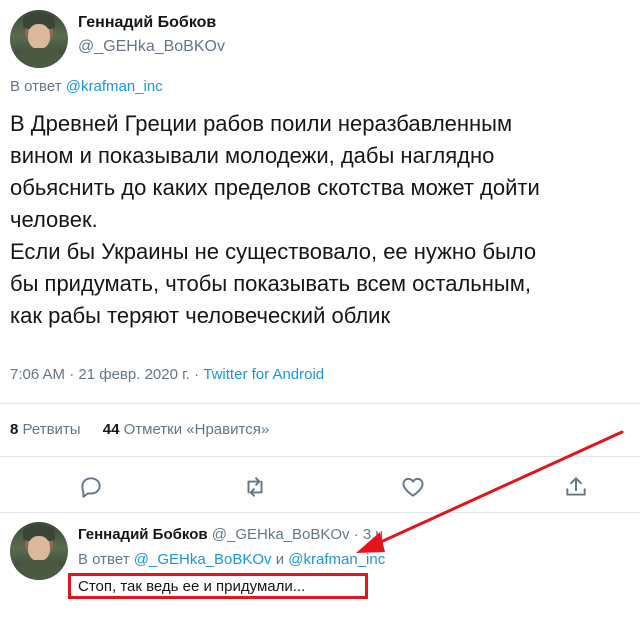  What do you see at coordinates (490, 491) in the screenshot?
I see `annotation-arrow` at bounding box center [490, 491].